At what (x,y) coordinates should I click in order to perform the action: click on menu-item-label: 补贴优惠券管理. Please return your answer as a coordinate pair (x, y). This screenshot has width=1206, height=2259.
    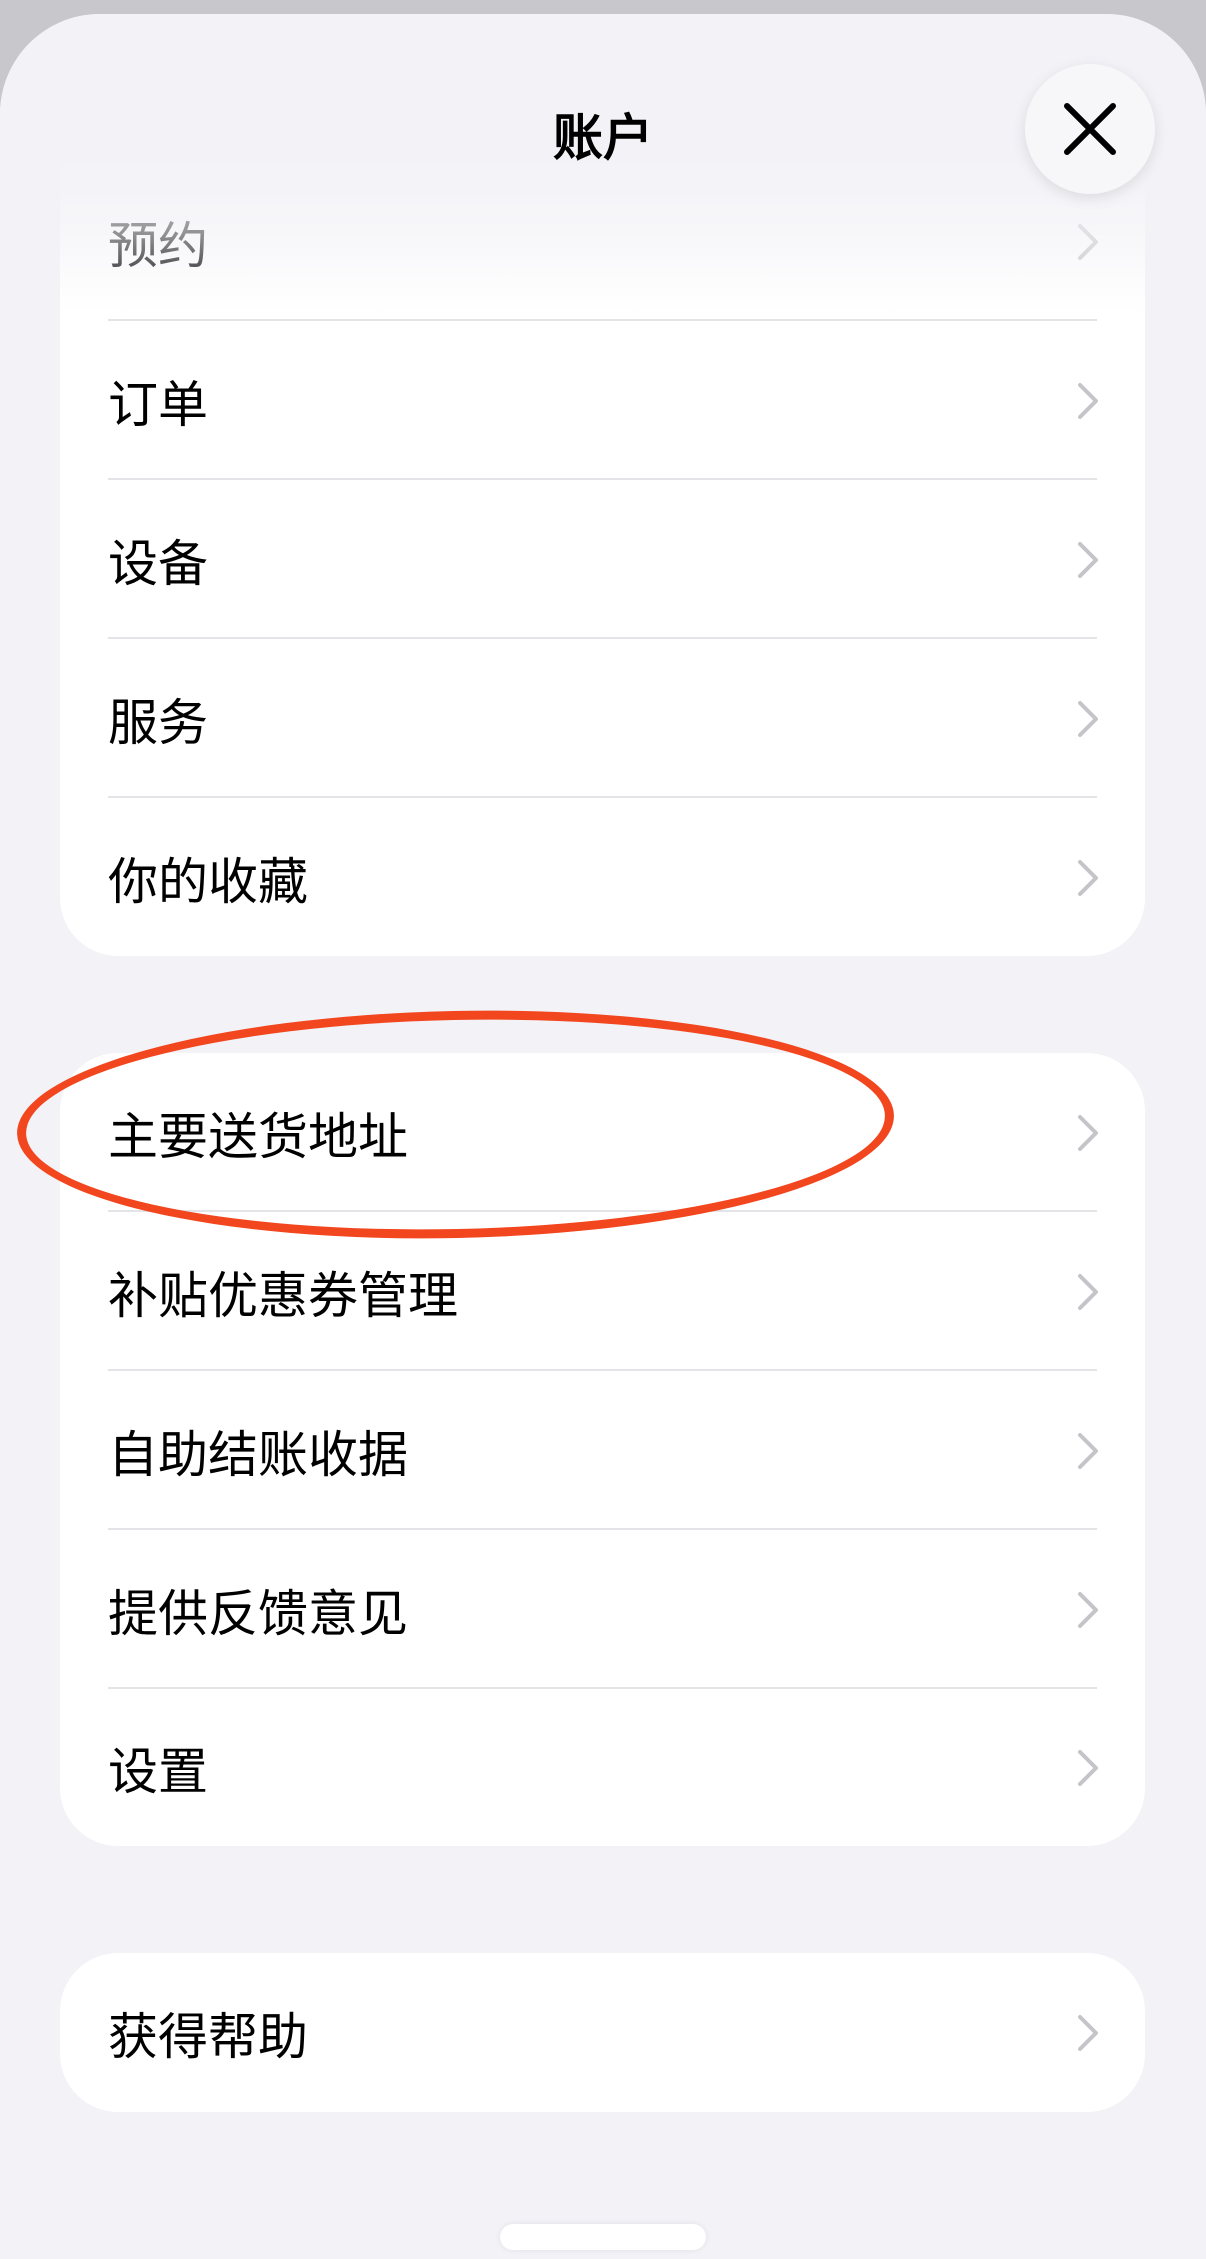
    Looking at the image, I should click on (283, 1295).